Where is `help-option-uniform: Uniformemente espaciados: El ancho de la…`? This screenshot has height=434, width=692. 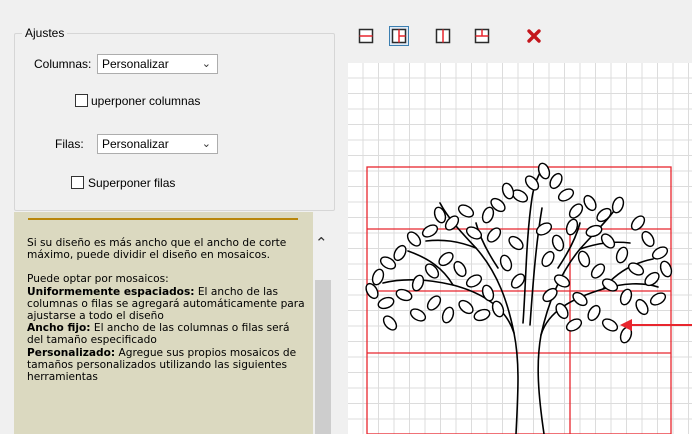 help-option-uniform: Uniformemente espaciados: El ancho de la… is located at coordinates (167, 304).